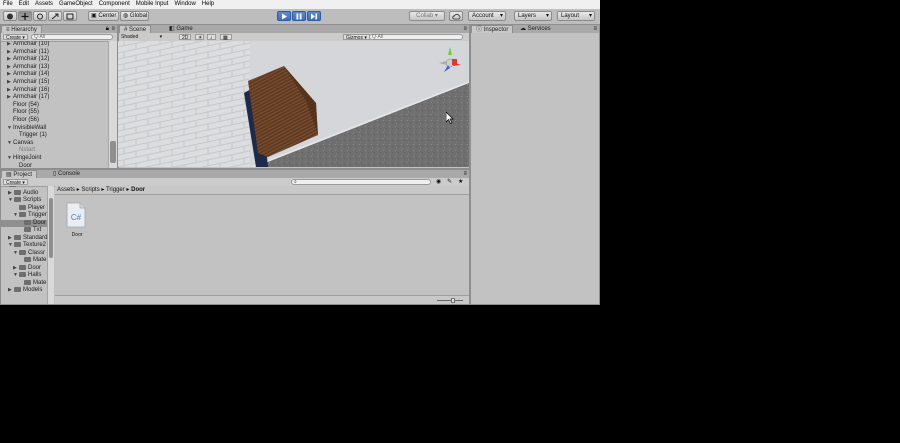 Image resolution: width=900 pixels, height=443 pixels. What do you see at coordinates (199, 37) in the screenshot?
I see `lighting-toggle: ☀` at bounding box center [199, 37].